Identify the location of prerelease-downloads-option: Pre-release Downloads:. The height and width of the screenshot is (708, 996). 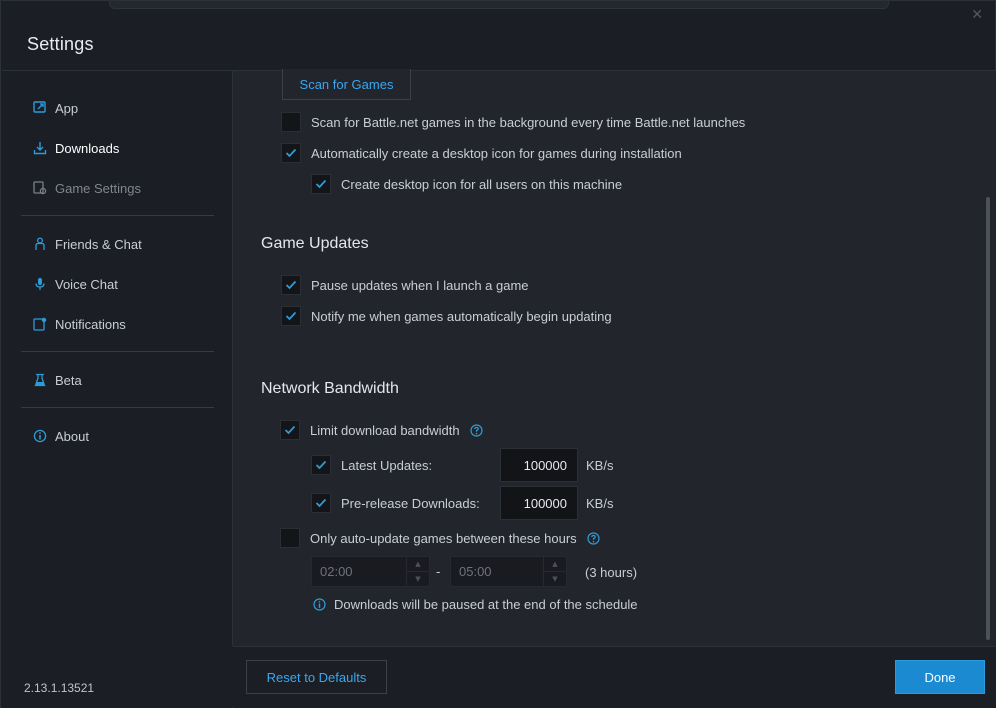
(395, 503).